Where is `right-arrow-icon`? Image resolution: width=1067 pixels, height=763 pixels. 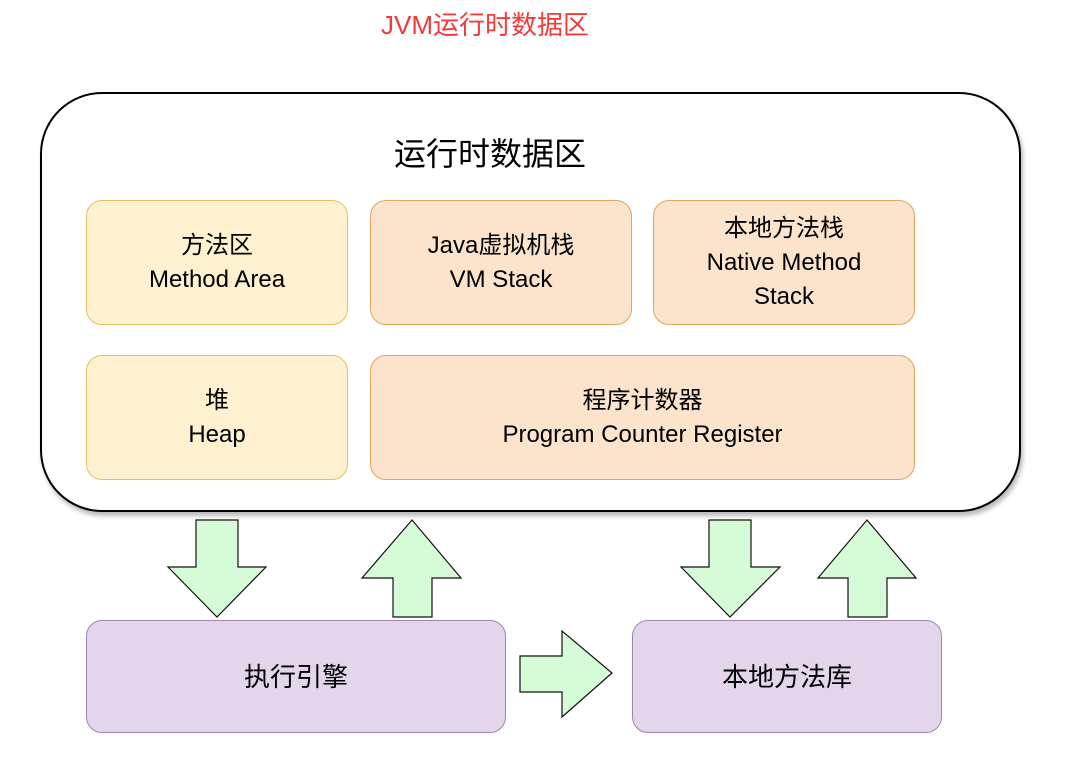 right-arrow-icon is located at coordinates (566, 674).